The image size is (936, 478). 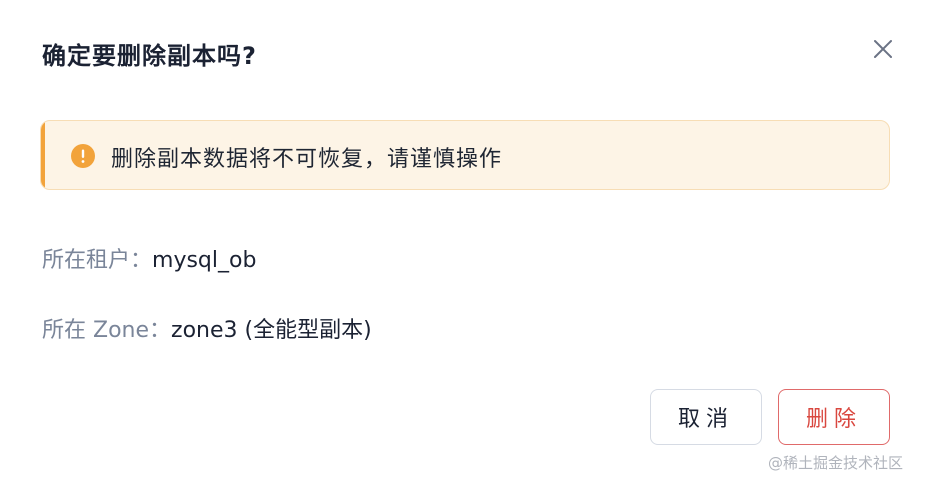 What do you see at coordinates (107, 330) in the screenshot?
I see `zone-label: 所在 Zone：` at bounding box center [107, 330].